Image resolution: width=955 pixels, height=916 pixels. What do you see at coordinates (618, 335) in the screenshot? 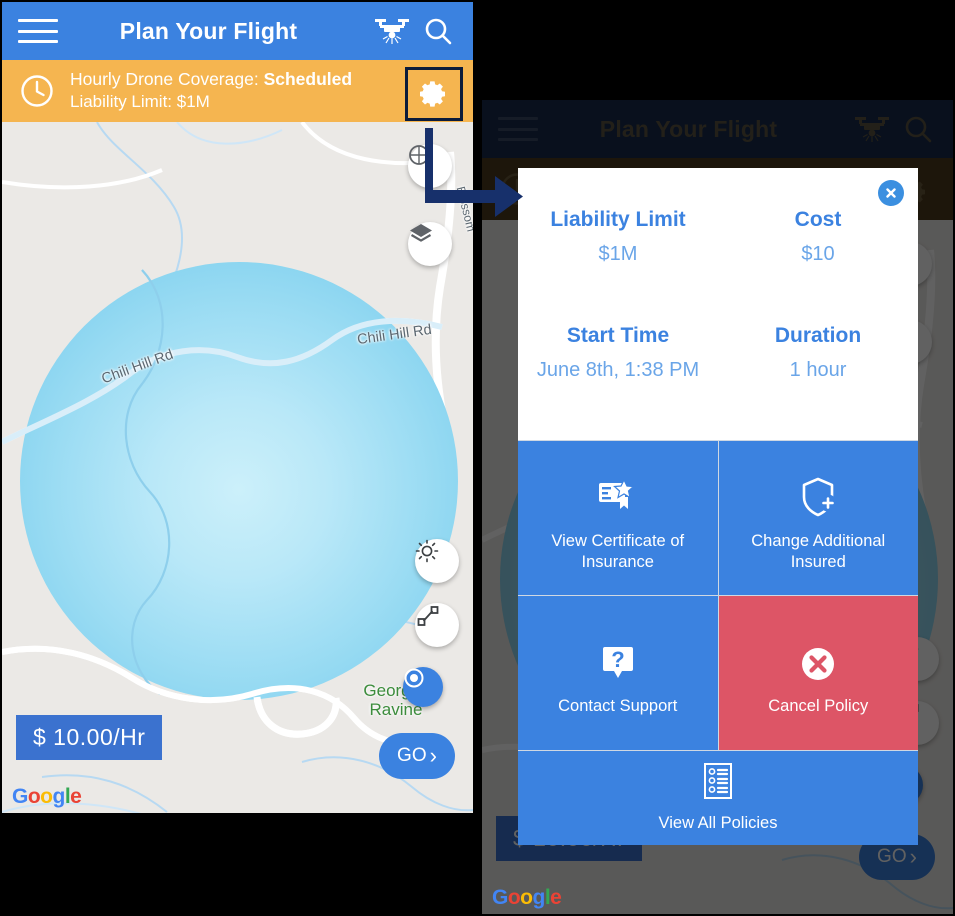
I see `start-time-label: Start Time` at bounding box center [618, 335].